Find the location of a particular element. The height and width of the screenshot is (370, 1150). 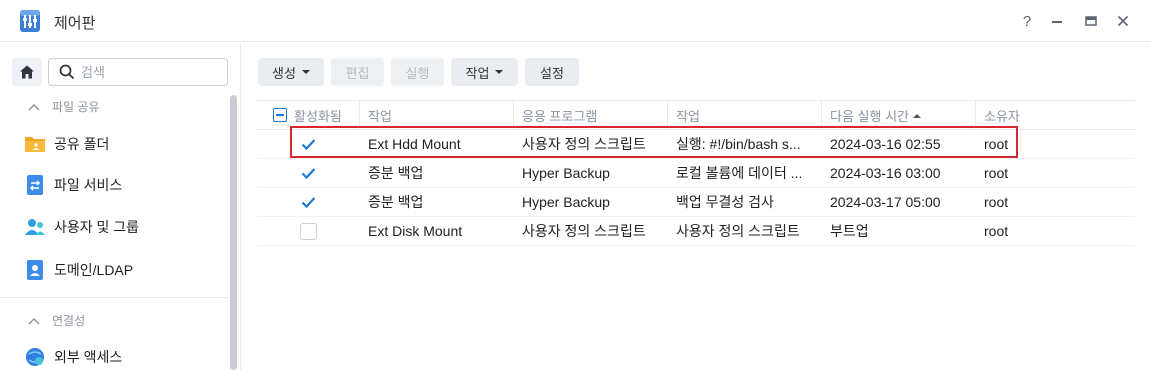

column-owner: 소유자 is located at coordinates (1055, 115).